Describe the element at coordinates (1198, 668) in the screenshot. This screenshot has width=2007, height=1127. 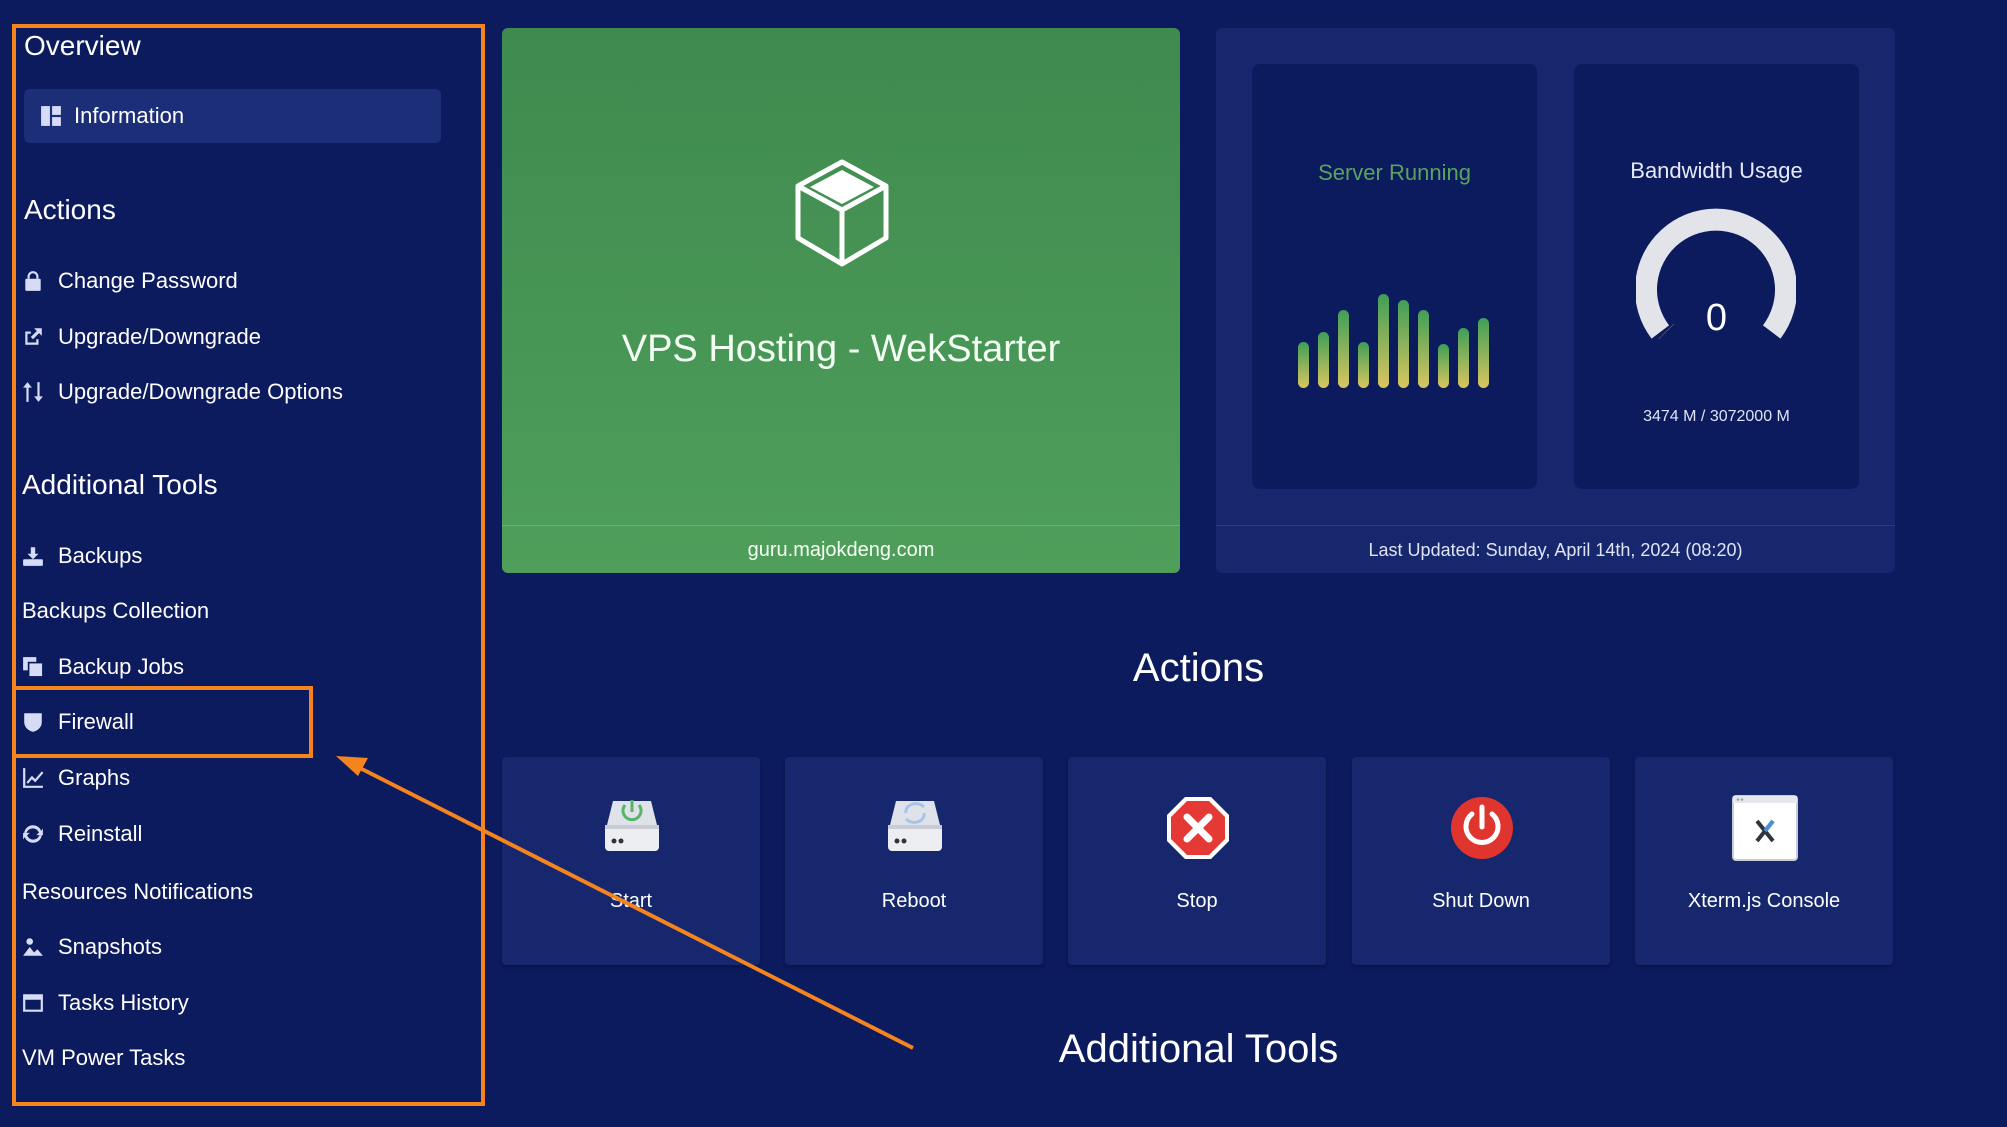
I see `actions-heading: Actions` at that location.